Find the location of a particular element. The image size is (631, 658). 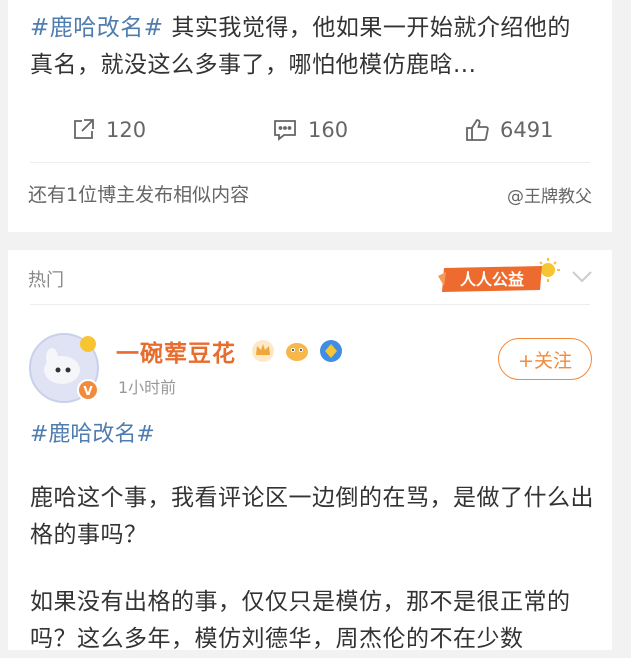

post-paragraph: 鹿哈这个事，我看评论区一边倒的在骂，是做了什么出格的事吗？ is located at coordinates (312, 516).